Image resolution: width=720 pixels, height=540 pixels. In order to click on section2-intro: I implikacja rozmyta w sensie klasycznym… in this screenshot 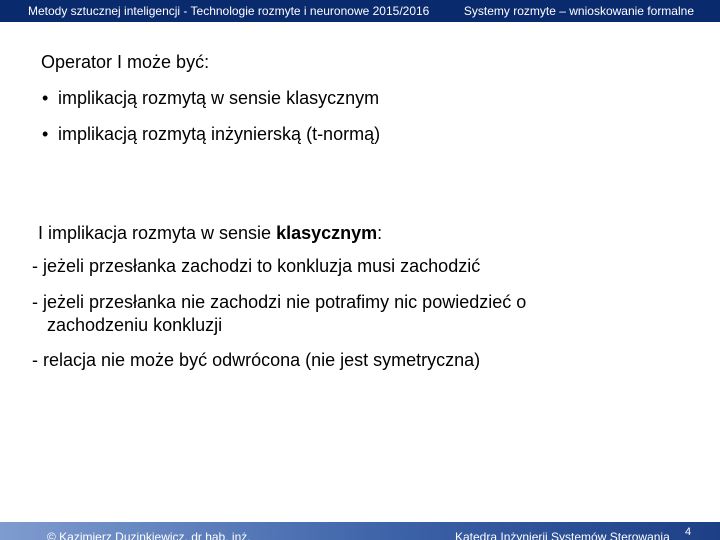, I will do `click(210, 233)`.